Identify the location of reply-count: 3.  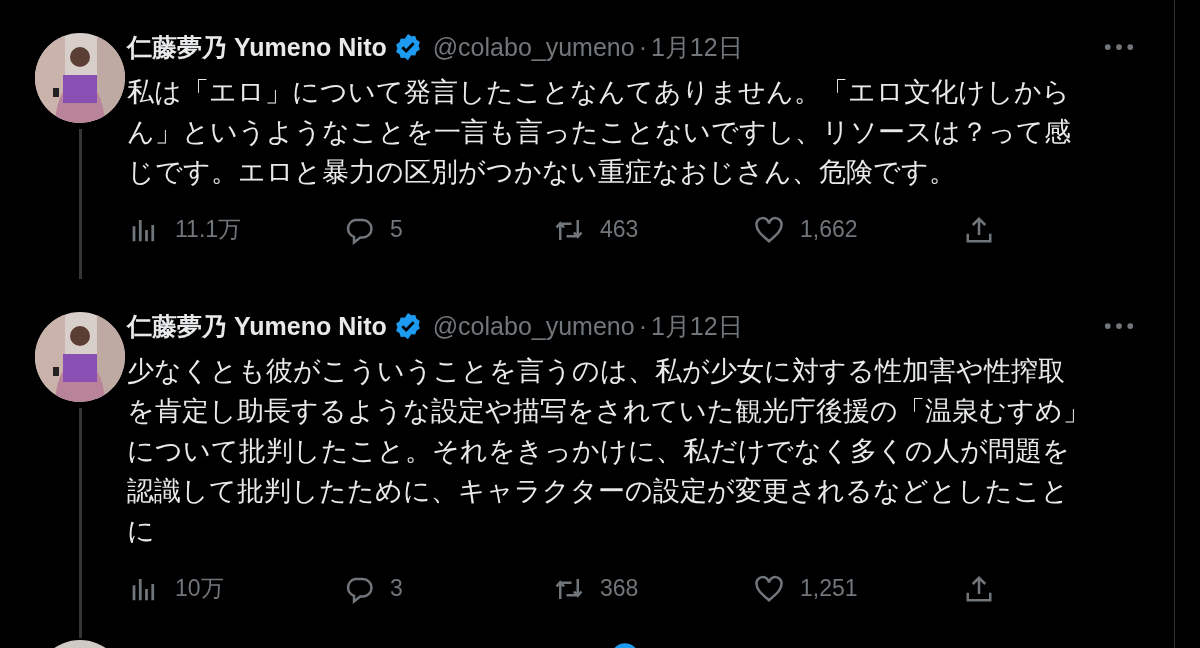
(396, 588).